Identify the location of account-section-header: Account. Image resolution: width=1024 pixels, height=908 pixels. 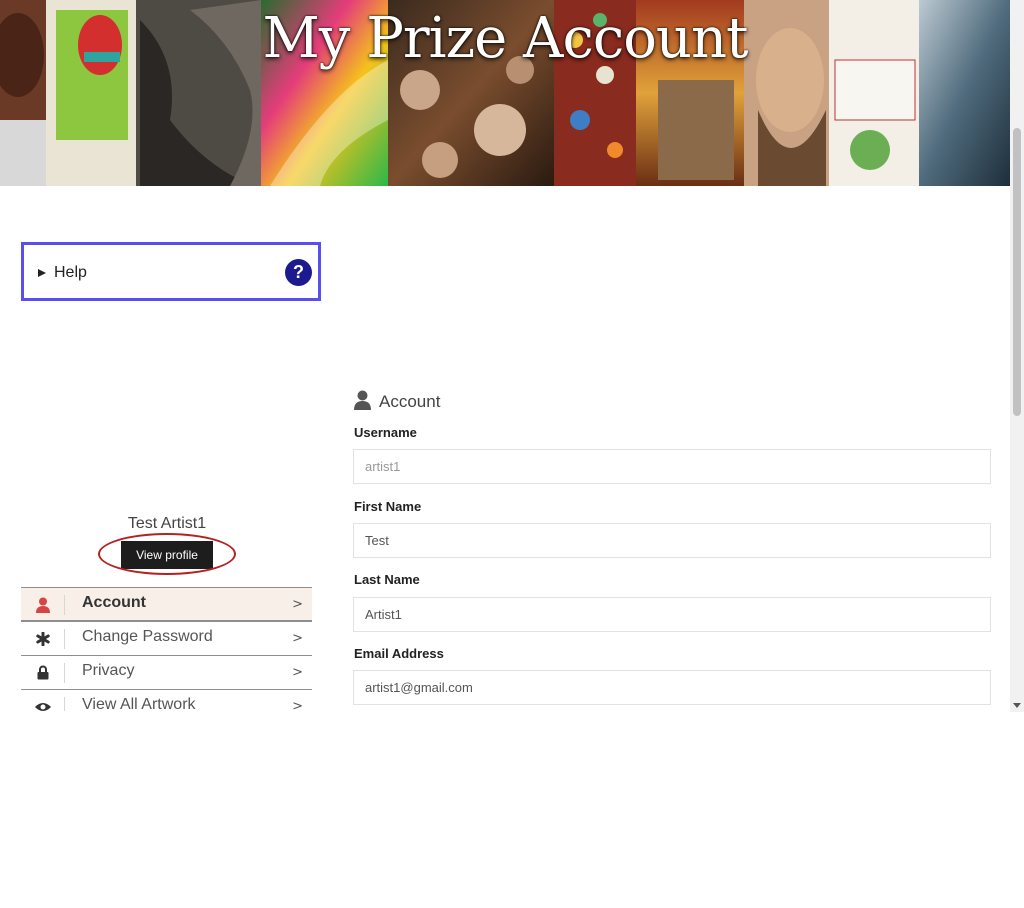
(397, 402).